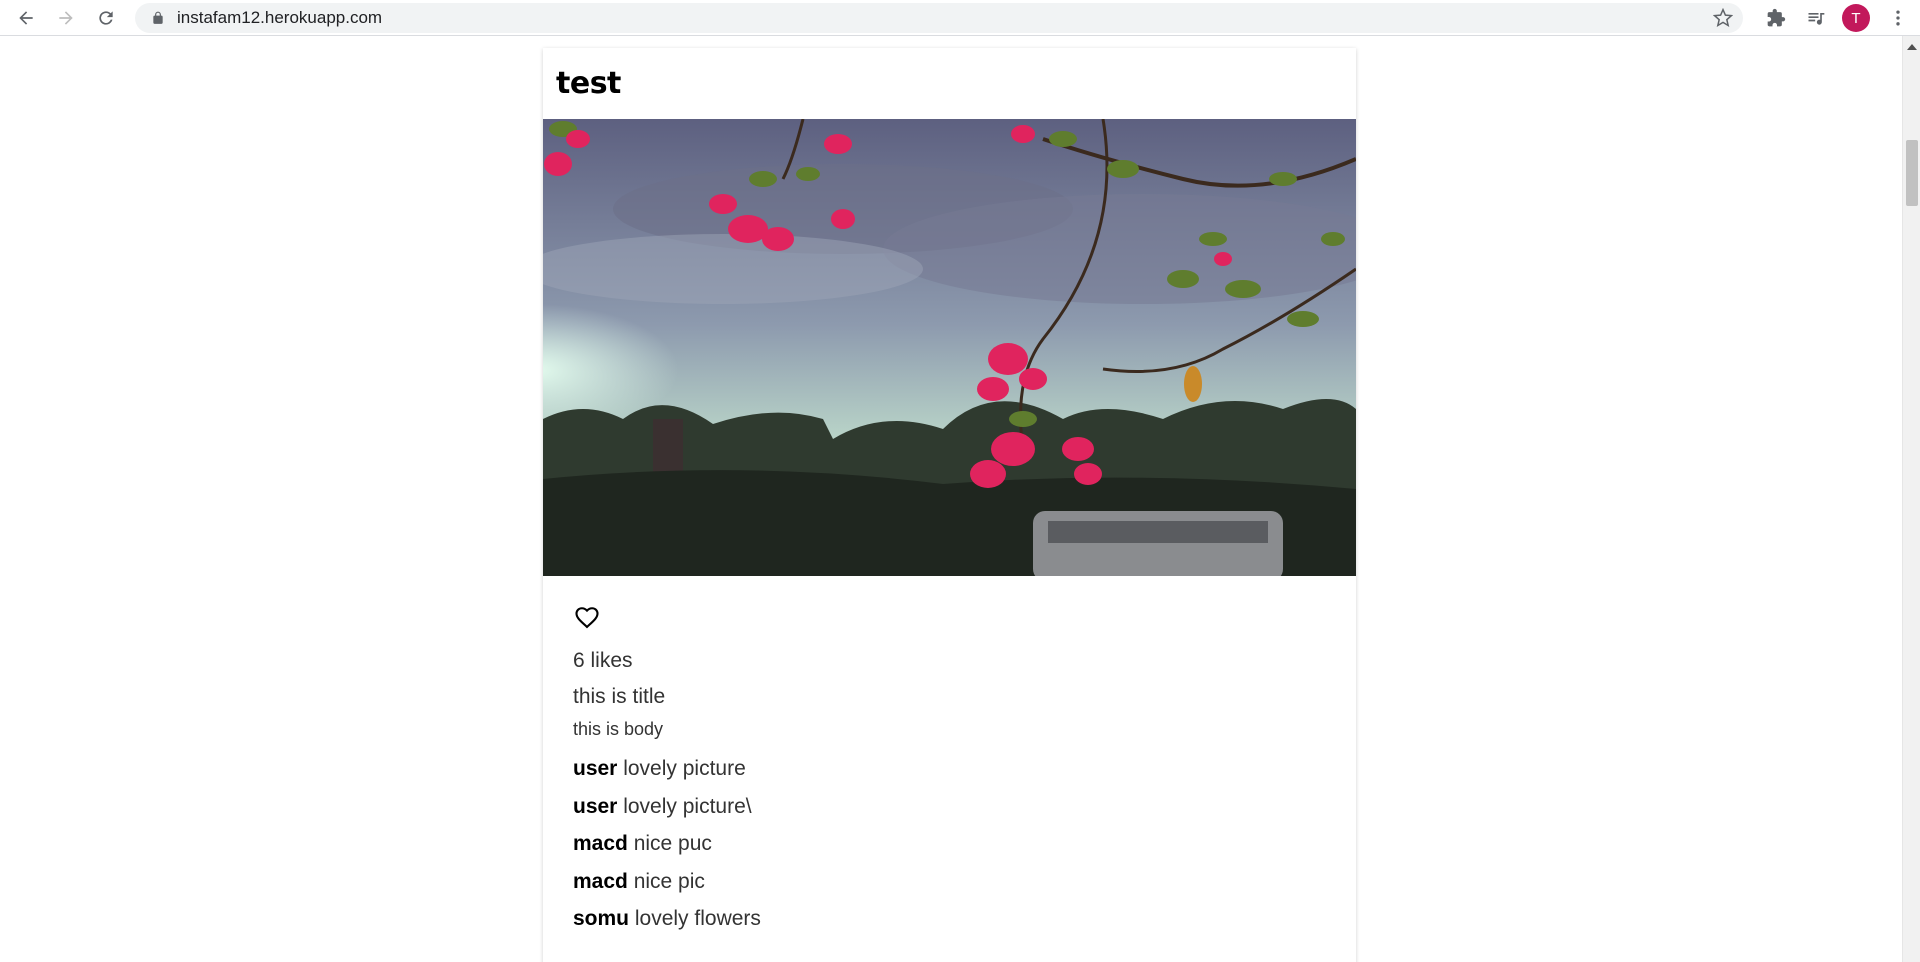 The image size is (1920, 962). I want to click on comment-item: user lovely picture, so click(949, 769).